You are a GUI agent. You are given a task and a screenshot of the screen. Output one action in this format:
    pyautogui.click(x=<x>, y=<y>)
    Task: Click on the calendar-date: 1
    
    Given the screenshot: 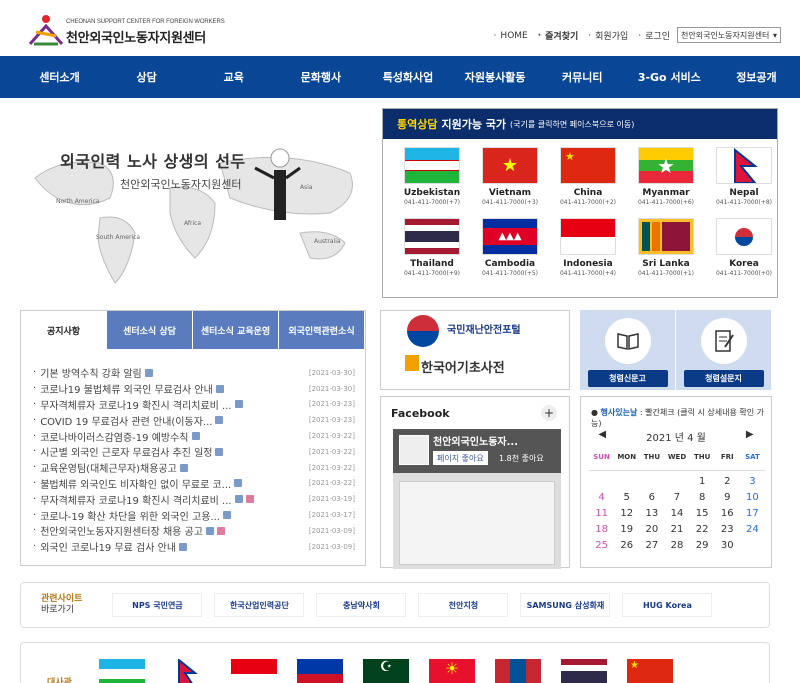 What is the action you would take?
    pyautogui.click(x=702, y=481)
    